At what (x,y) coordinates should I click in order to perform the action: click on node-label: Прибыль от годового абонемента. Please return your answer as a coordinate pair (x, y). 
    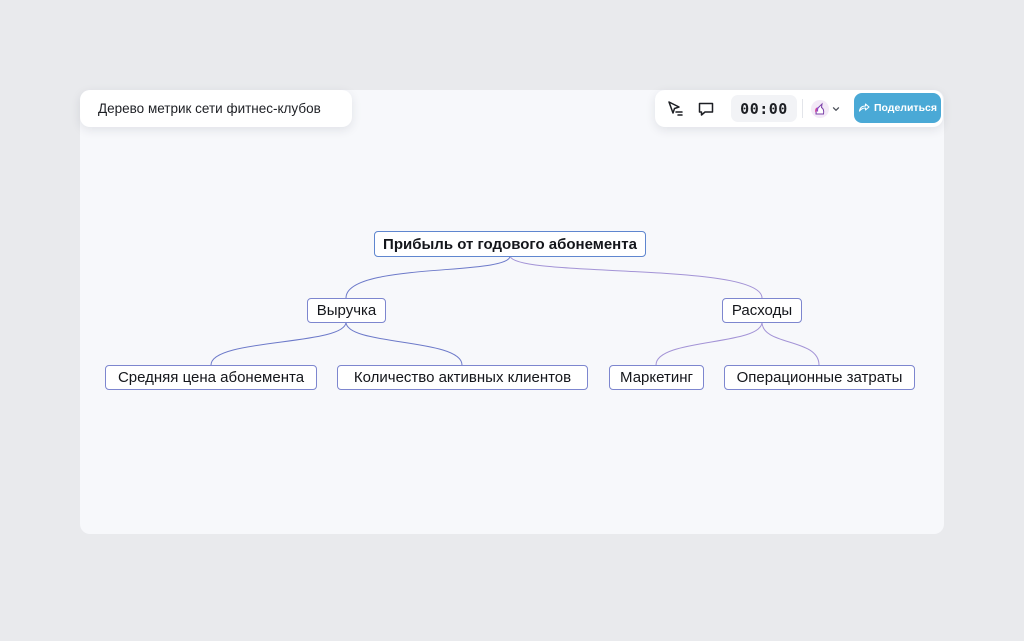
    Looking at the image, I should click on (510, 244).